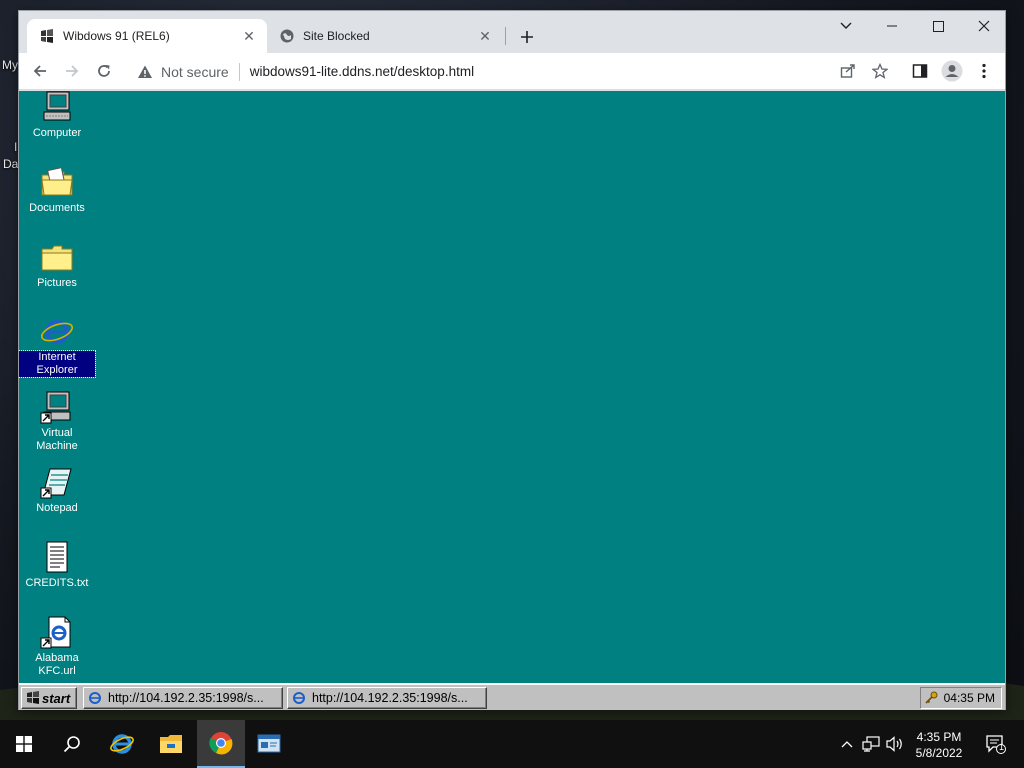 The height and width of the screenshot is (768, 1024). I want to click on desktop-icon-label: Documents, so click(57, 208).